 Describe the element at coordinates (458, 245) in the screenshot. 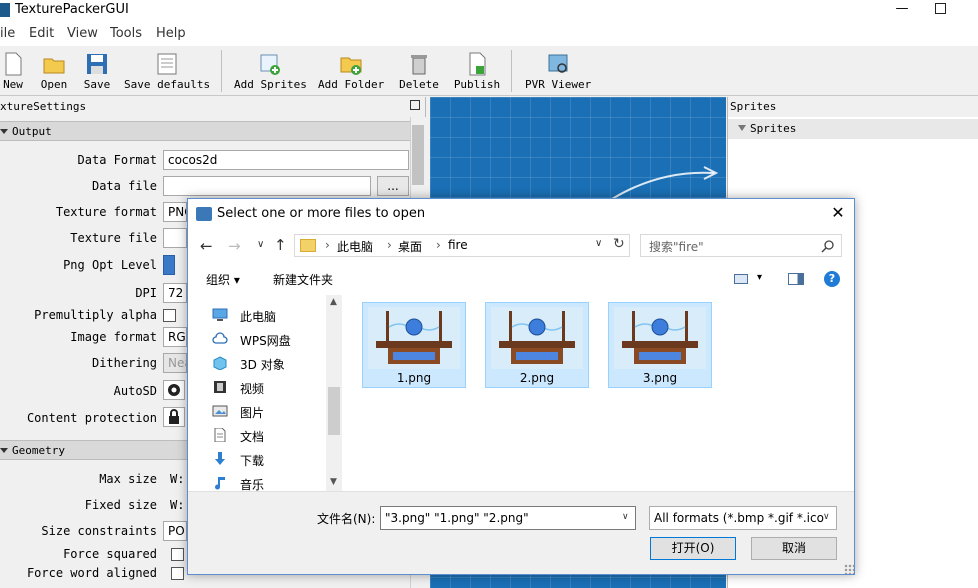

I see `breadcrumb-fire: fire` at that location.